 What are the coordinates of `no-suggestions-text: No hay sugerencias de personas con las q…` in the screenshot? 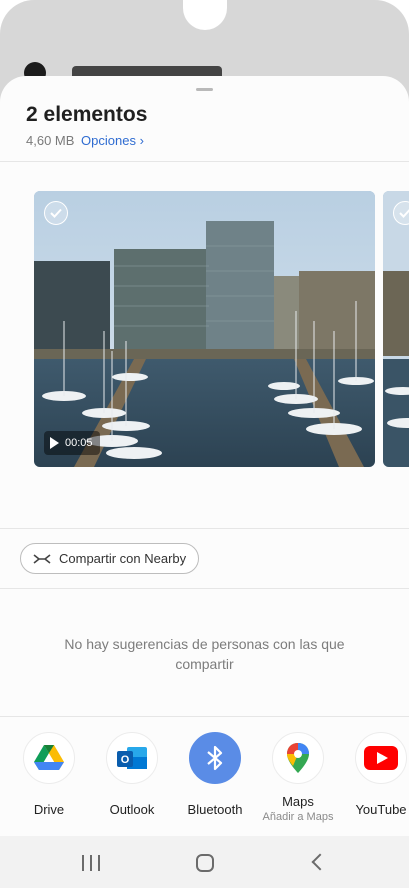 It's located at (204, 654).